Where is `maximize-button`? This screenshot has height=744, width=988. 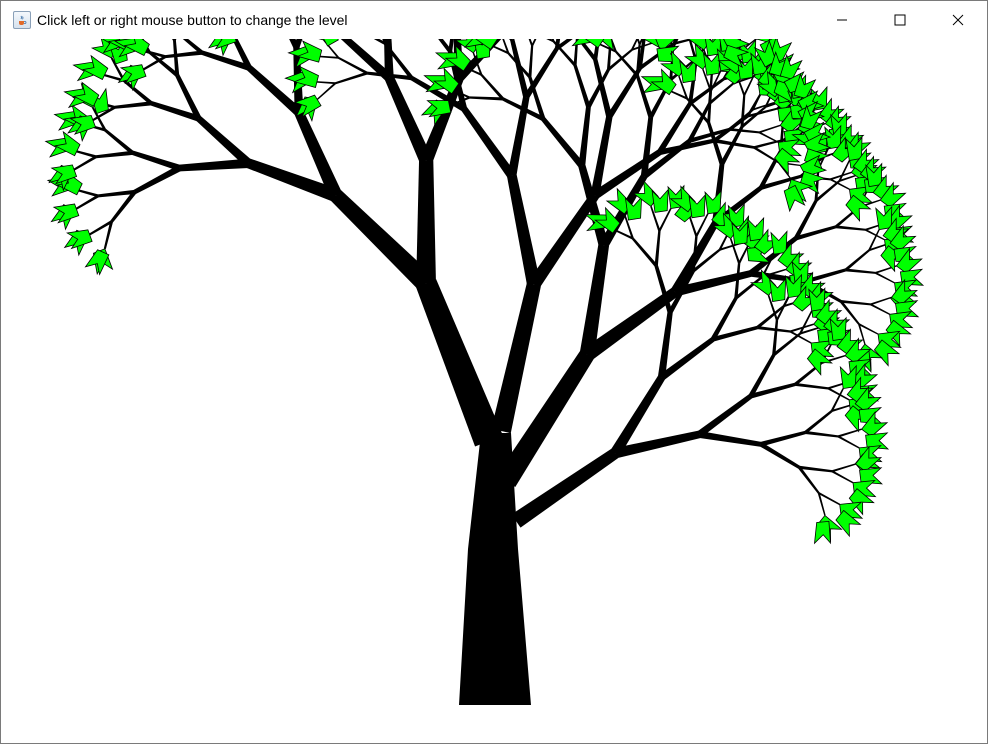
maximize-button is located at coordinates (900, 20).